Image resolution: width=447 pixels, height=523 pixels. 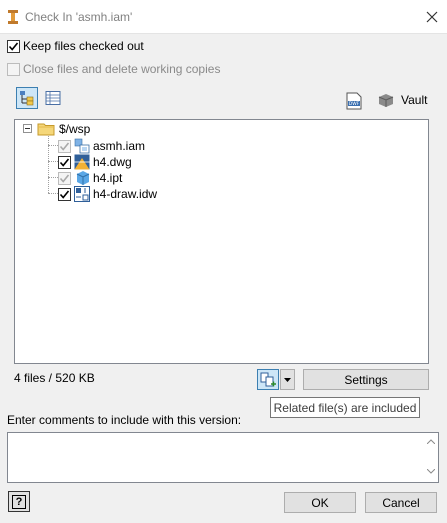 I want to click on tree-item: h4-draw.idw, so click(x=107, y=194).